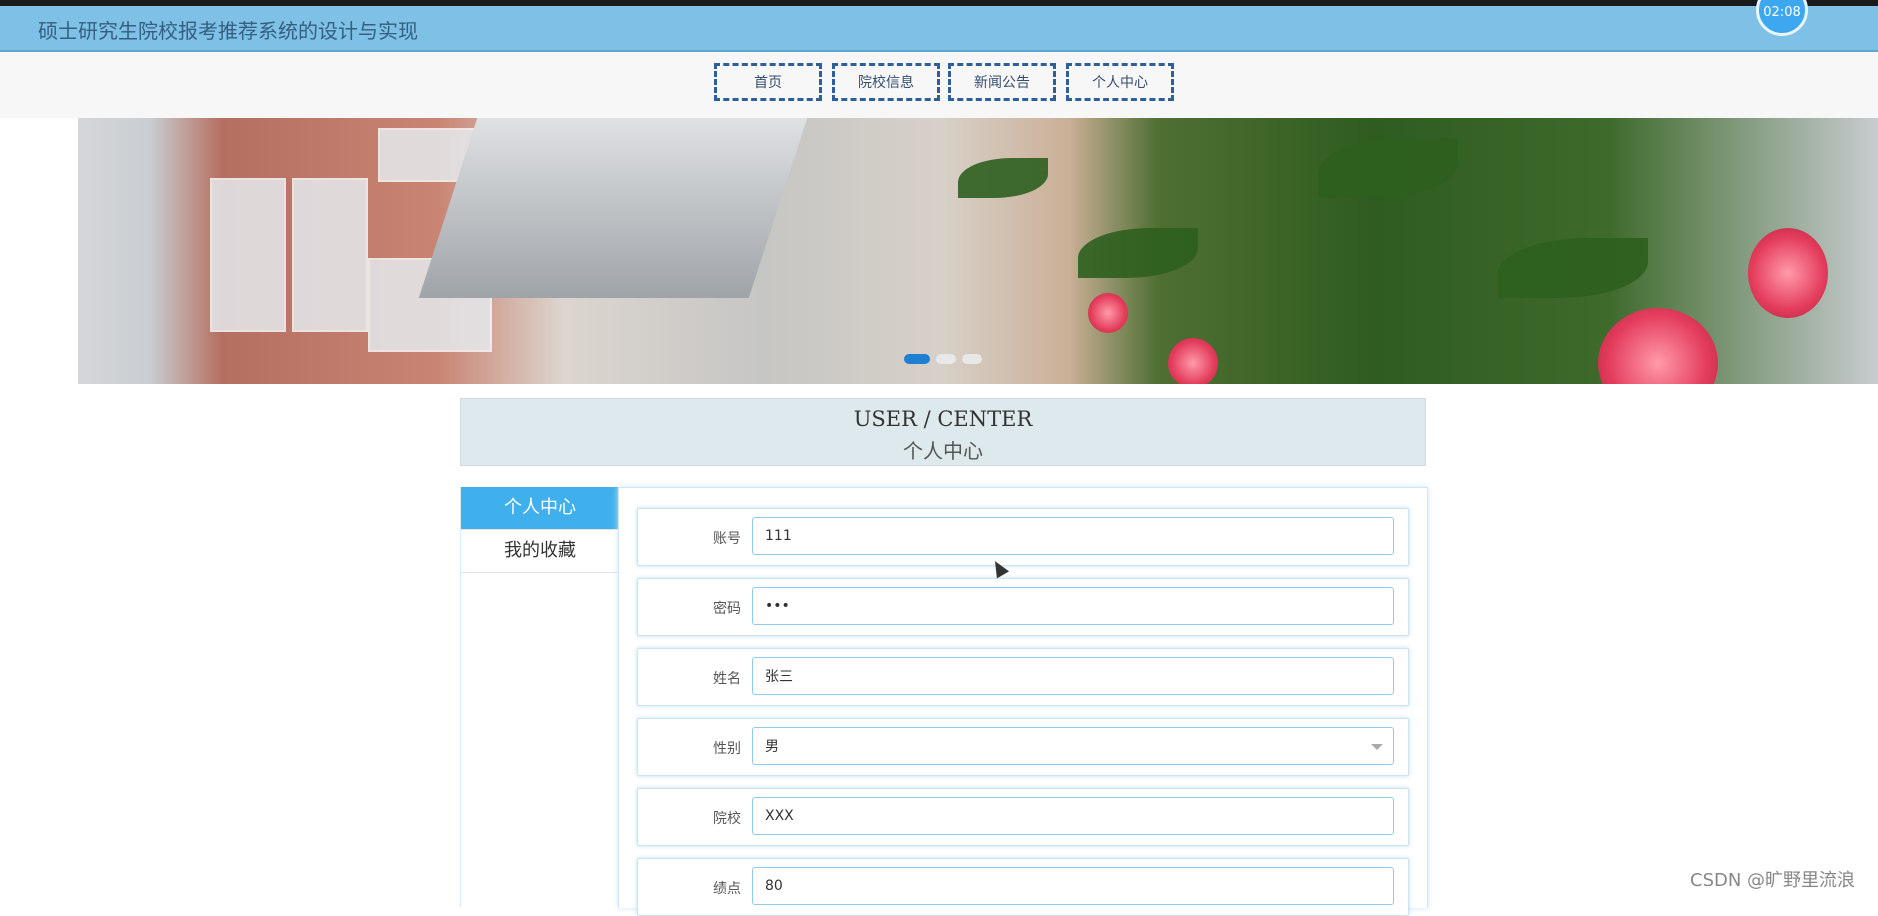  What do you see at coordinates (1782, 18) in the screenshot?
I see `clock-badge: 02:08` at bounding box center [1782, 18].